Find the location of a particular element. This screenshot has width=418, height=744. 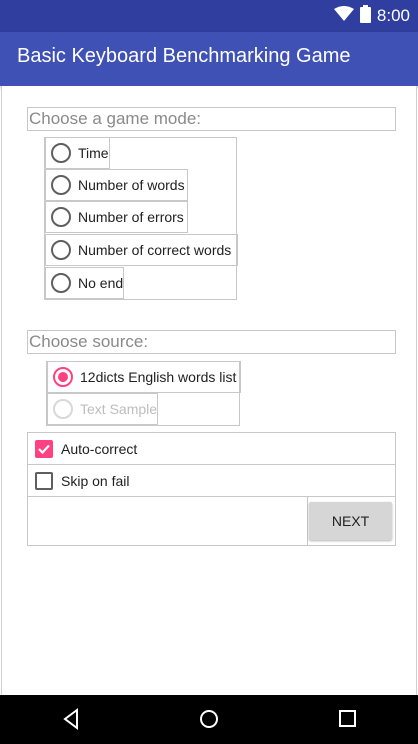

radio-no-end: No end is located at coordinates (84, 283).